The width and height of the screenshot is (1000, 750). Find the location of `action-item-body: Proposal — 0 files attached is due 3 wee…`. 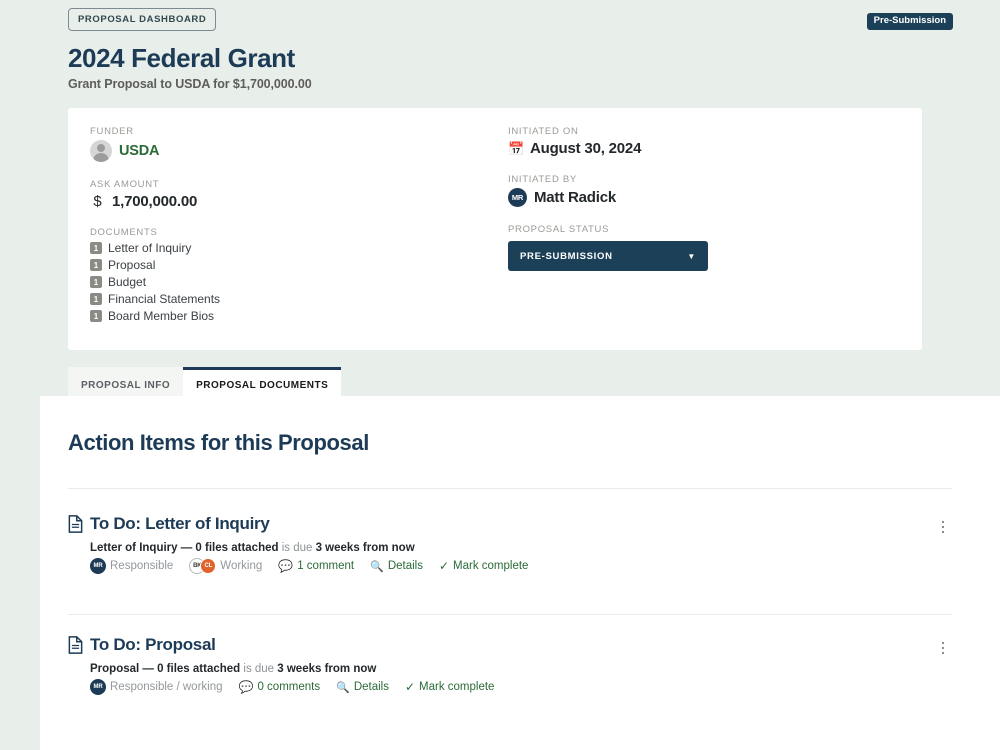

action-item-body: Proposal — 0 files attached is due 3 wee… is located at coordinates (521, 679).